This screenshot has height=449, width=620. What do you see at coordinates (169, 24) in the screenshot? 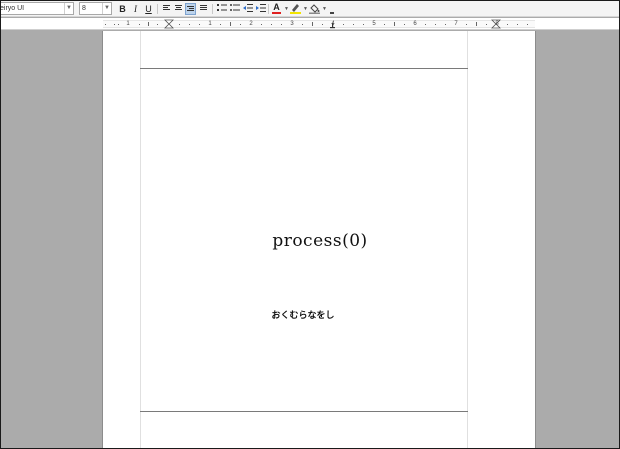
I see `left-indent-marker` at bounding box center [169, 24].